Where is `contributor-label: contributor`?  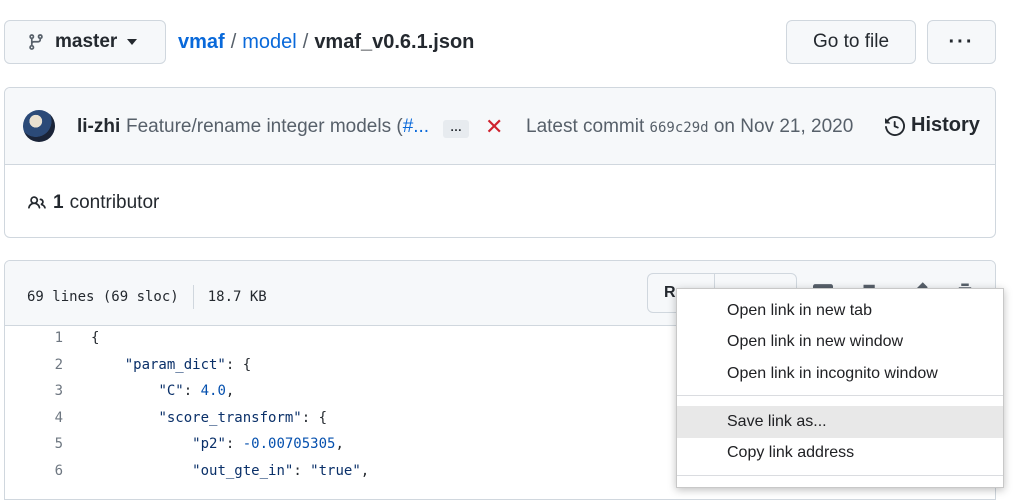
contributor-label: contributor is located at coordinates (114, 202).